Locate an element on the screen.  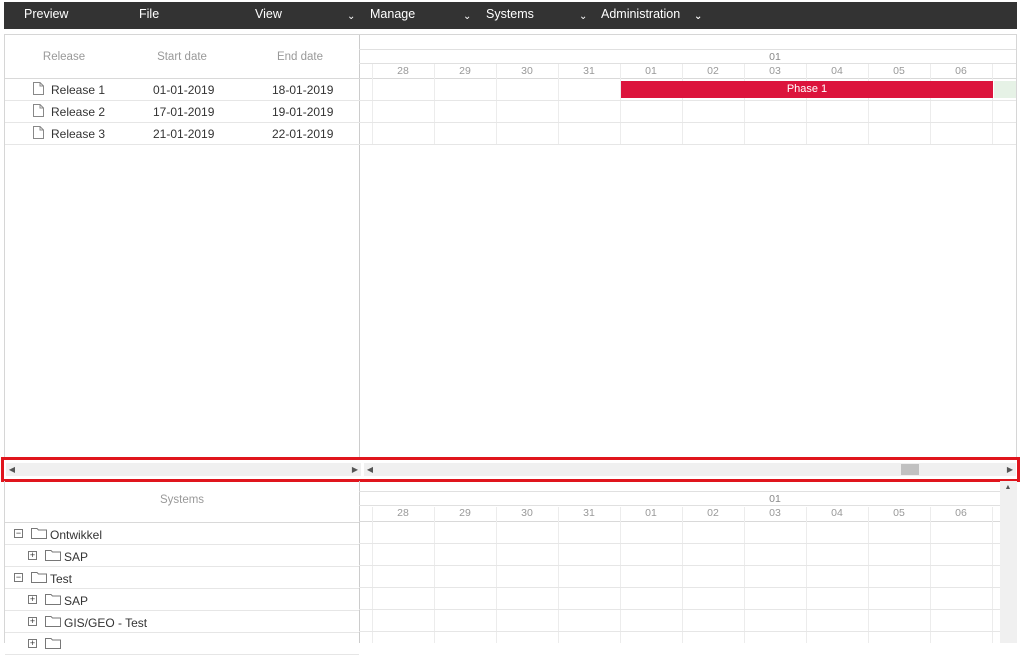
systems-timeline-month: 01 is located at coordinates (679, 499).